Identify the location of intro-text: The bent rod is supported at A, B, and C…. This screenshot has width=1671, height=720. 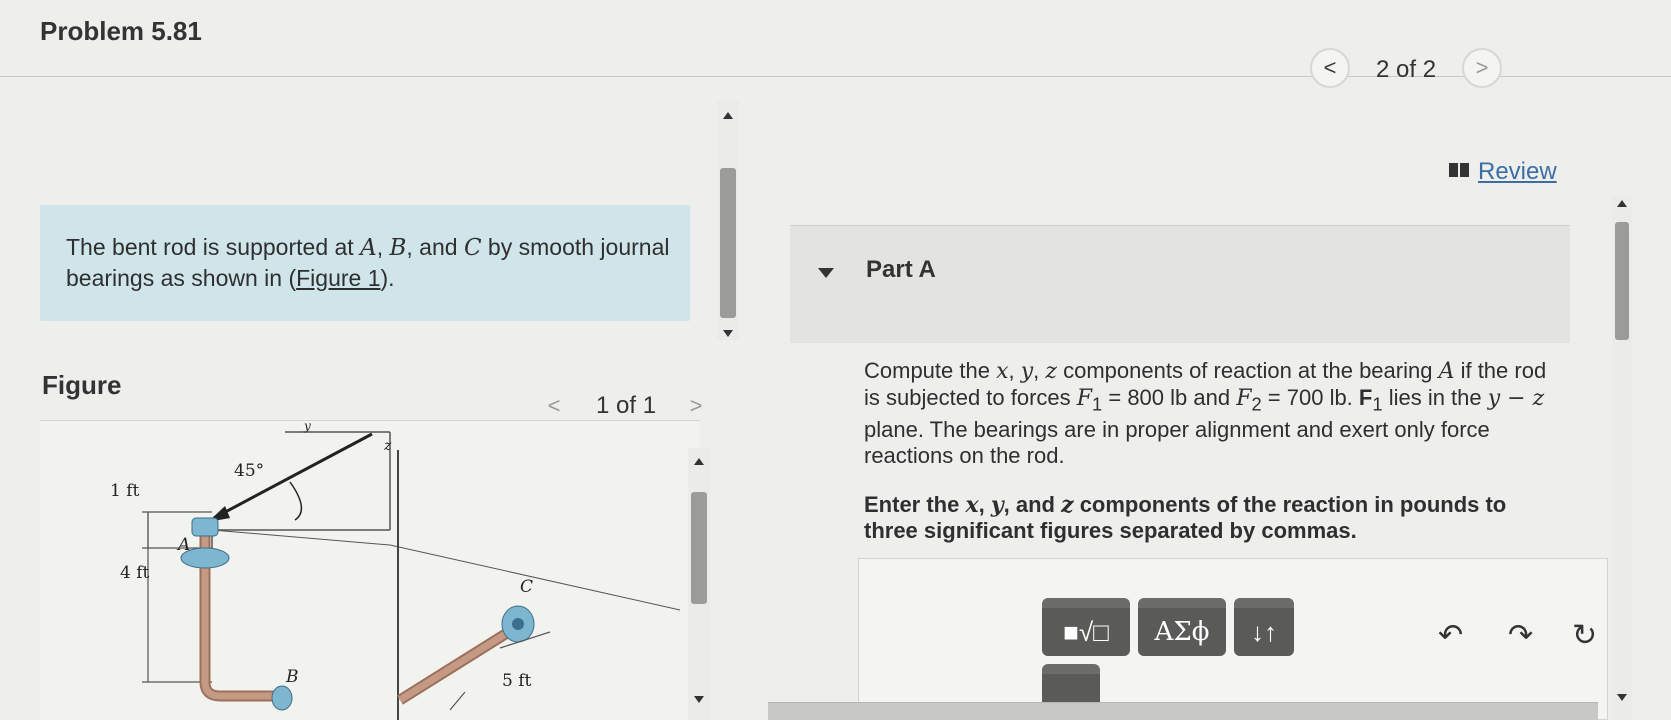
(368, 262).